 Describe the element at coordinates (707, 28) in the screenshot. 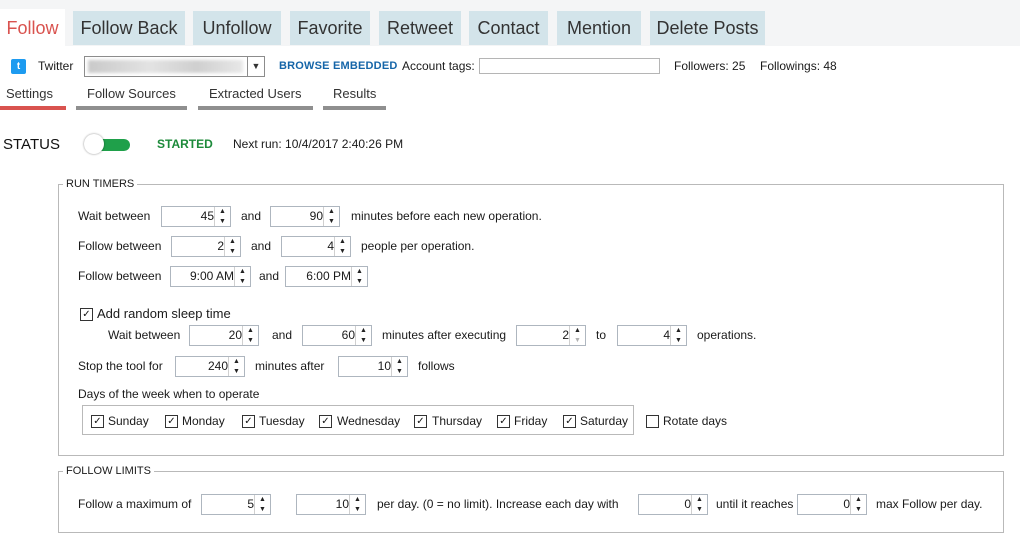

I see `tab-delete-posts: Delete Posts` at that location.